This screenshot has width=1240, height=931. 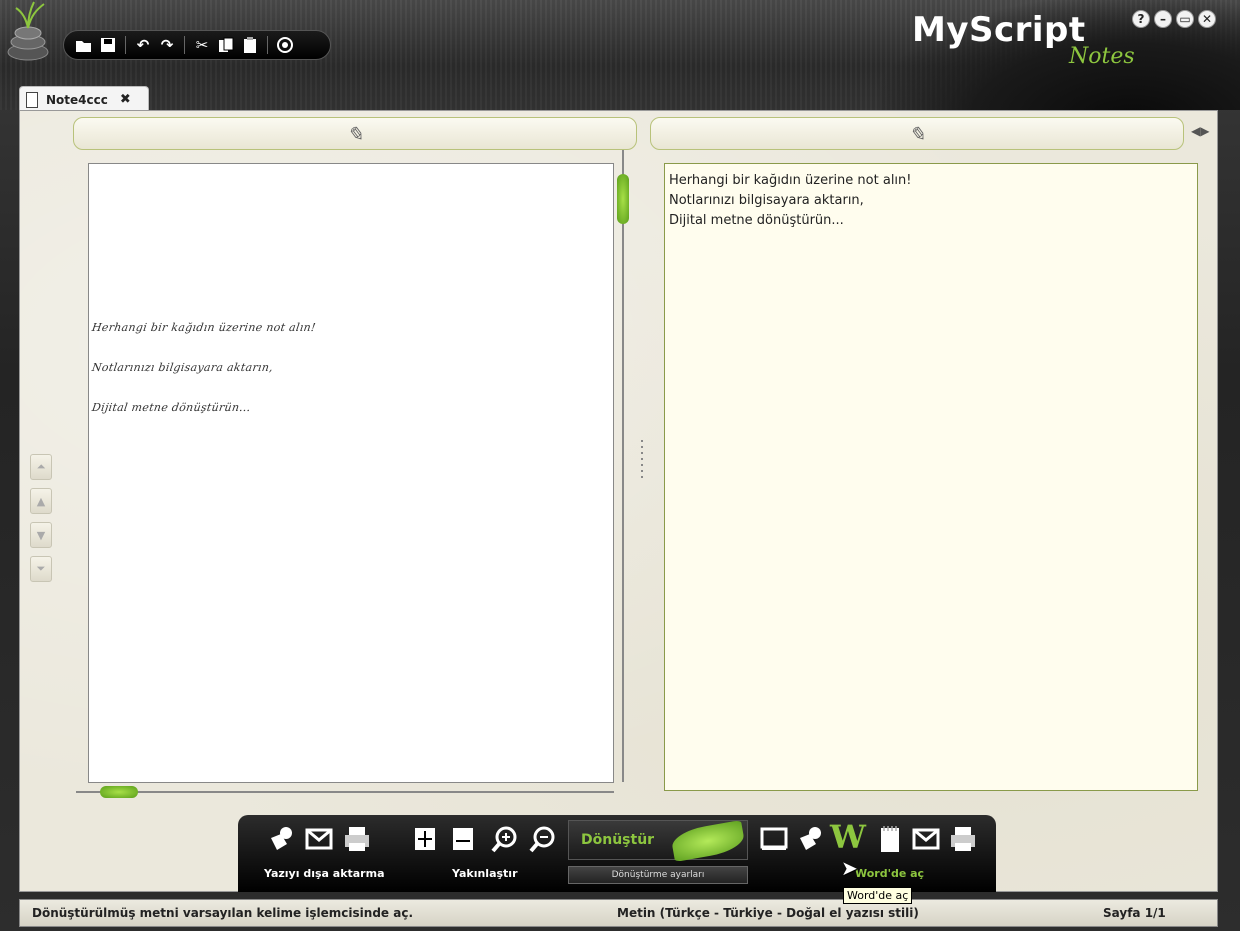 I want to click on help-button: ?, so click(x=1141, y=19).